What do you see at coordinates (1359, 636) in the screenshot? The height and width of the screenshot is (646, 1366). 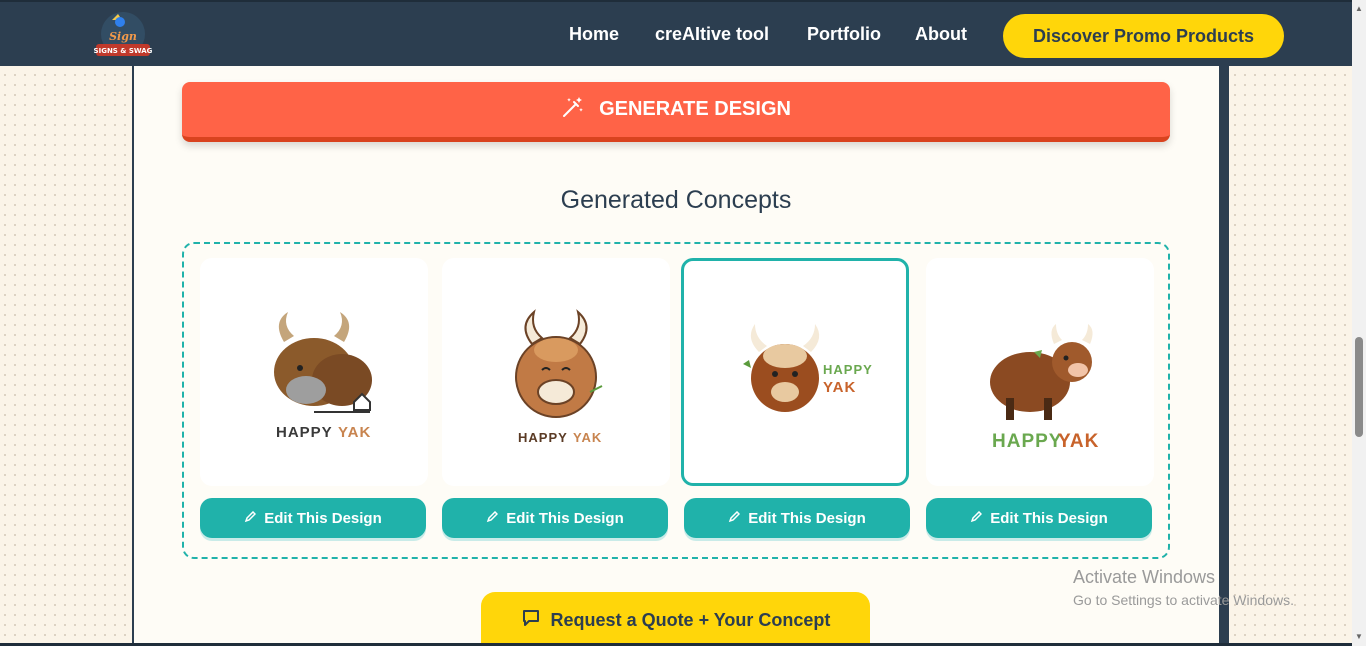 I see `scroll-down-icon: ▼` at bounding box center [1359, 636].